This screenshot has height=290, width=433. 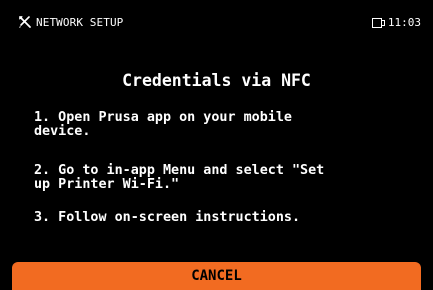 What do you see at coordinates (25, 22) in the screenshot?
I see `wrench-screwdriver-icon` at bounding box center [25, 22].